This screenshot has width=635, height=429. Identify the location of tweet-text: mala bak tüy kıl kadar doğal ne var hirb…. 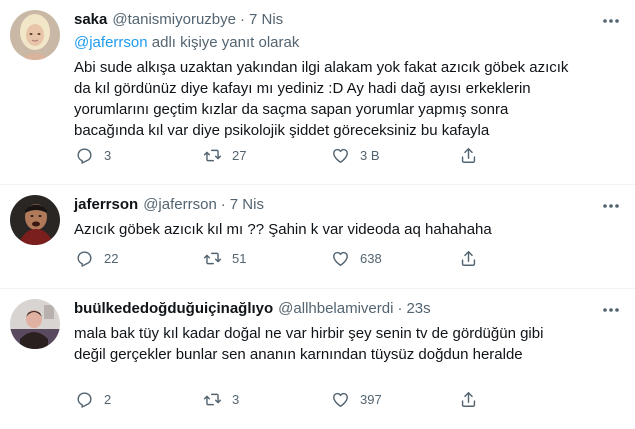
(309, 344).